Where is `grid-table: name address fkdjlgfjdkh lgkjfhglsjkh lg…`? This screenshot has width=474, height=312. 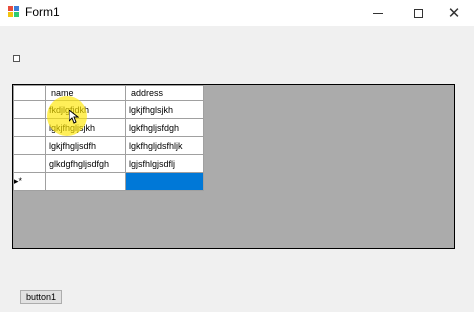
grid-table: name address fkdjlgfjdkh lgkjfhglsjkh lg… is located at coordinates (108, 138).